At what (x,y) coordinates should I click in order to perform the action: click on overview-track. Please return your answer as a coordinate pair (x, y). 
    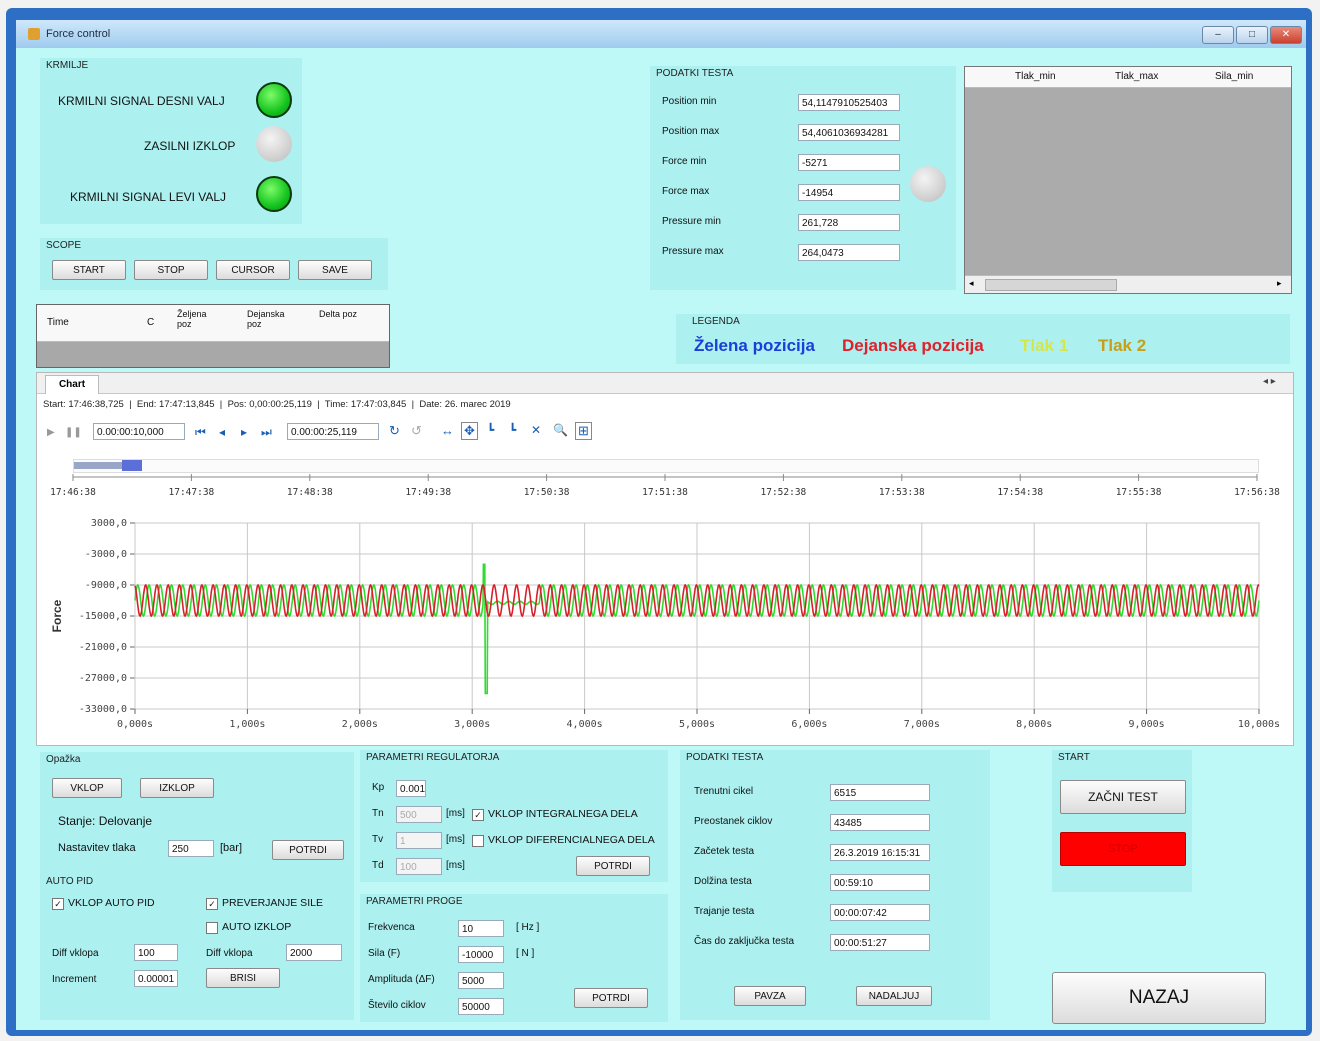
    Looking at the image, I should click on (666, 466).